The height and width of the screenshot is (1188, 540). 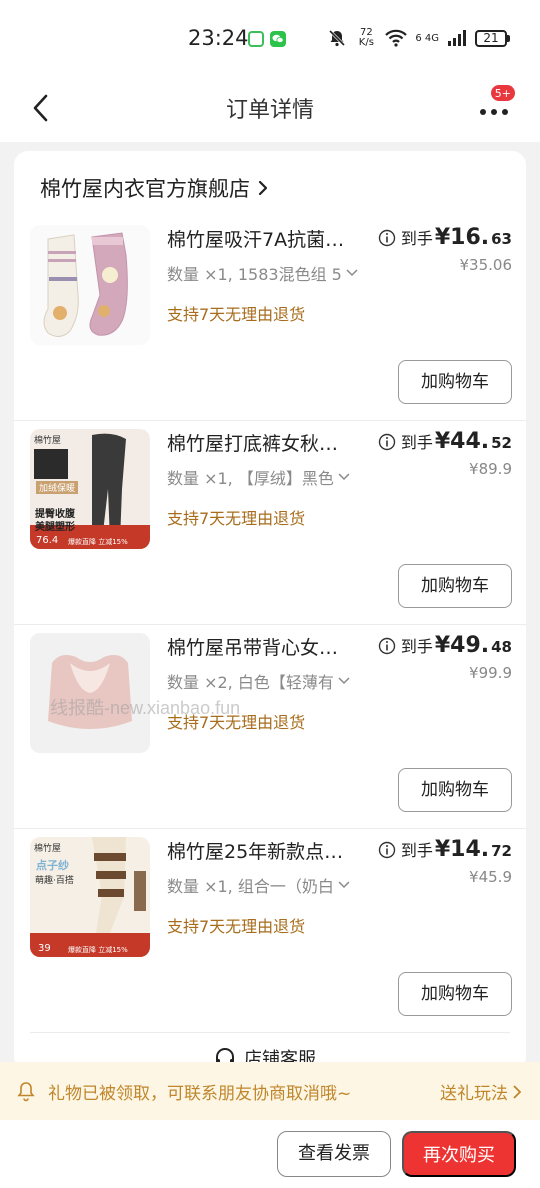 I want to click on original-price: ¥99.9, so click(x=490, y=673).